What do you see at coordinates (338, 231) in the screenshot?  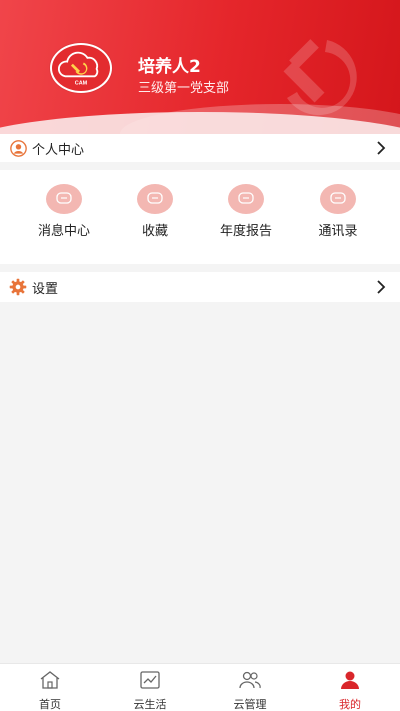 I see `quick-action-label: 通讯录` at bounding box center [338, 231].